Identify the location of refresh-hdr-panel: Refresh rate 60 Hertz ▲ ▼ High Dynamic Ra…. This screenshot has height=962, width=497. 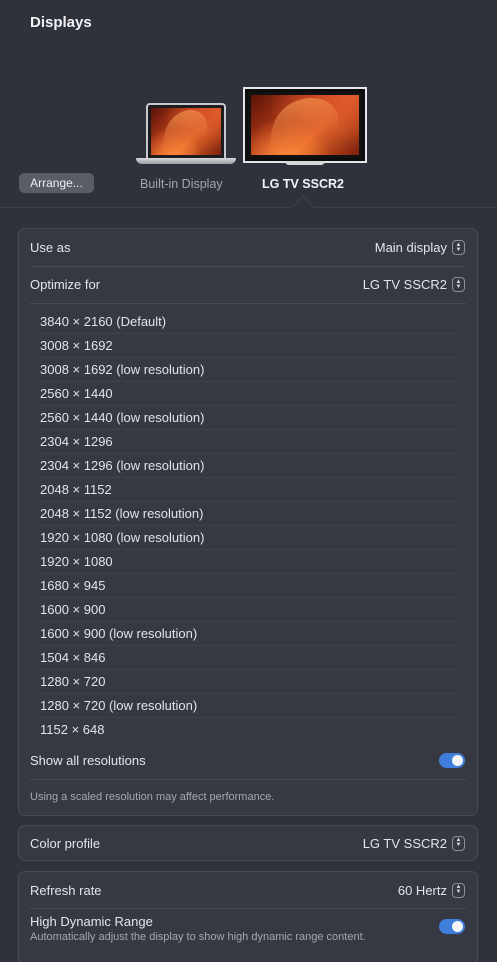
(248, 916).